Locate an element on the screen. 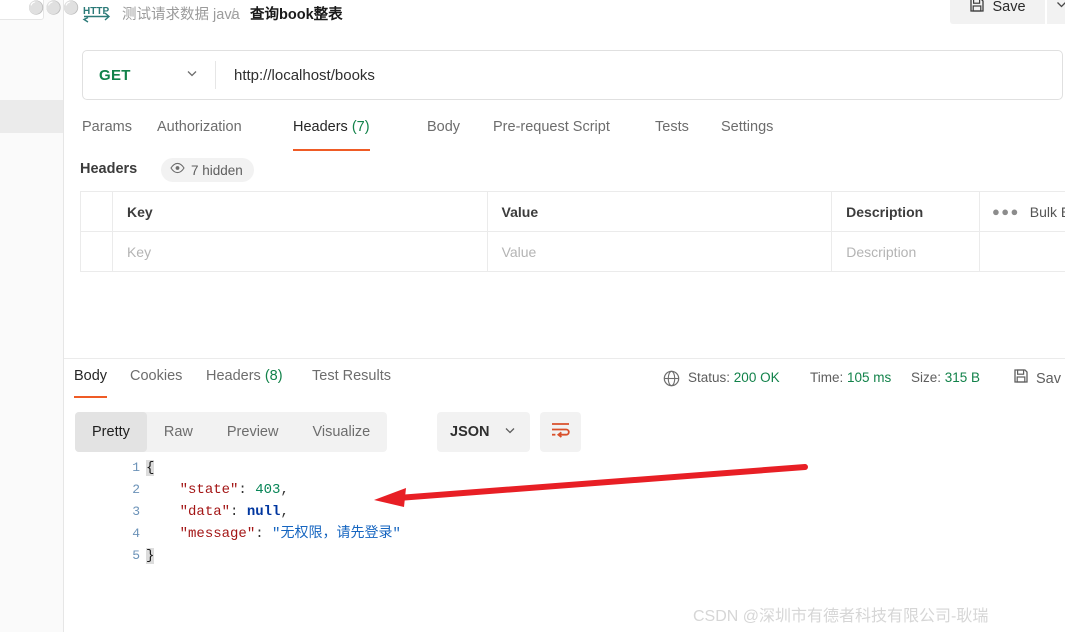 Image resolution: width=1065 pixels, height=632 pixels. response-language-selector: JSON is located at coordinates (483, 432).